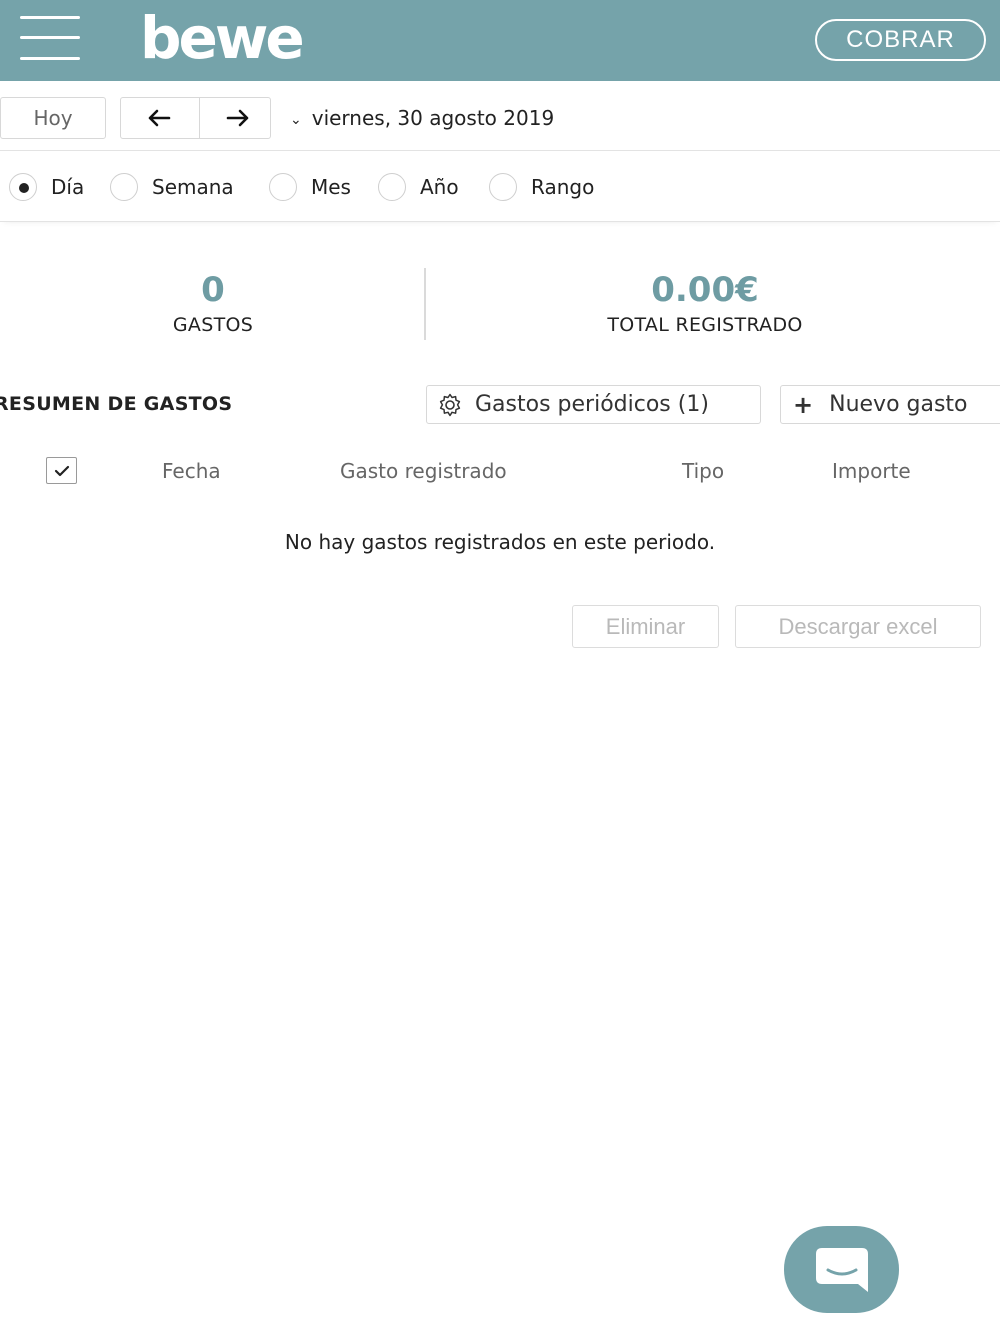 The height and width of the screenshot is (1334, 1000). I want to click on period-option-rango: Rango, so click(541, 187).